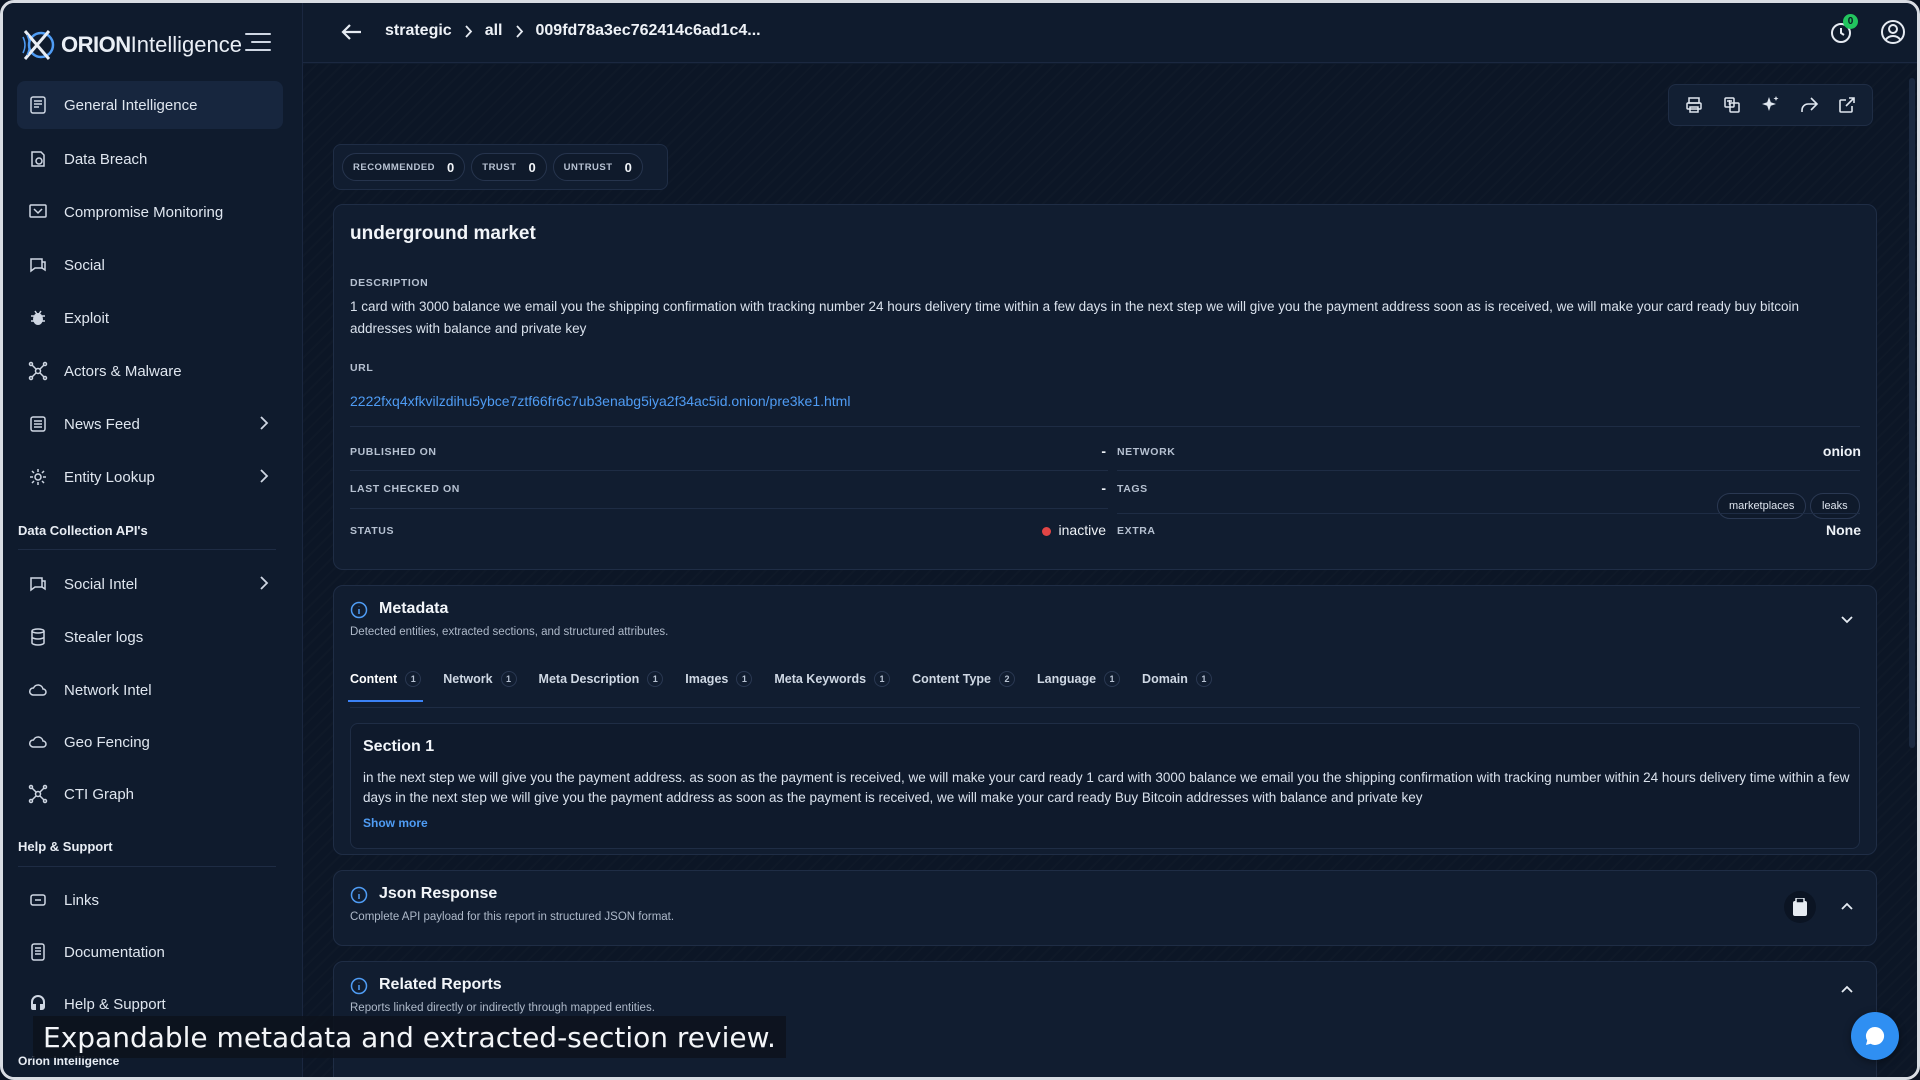 The image size is (1920, 1080). What do you see at coordinates (1079, 679) in the screenshot?
I see `tab-language: Language 1` at bounding box center [1079, 679].